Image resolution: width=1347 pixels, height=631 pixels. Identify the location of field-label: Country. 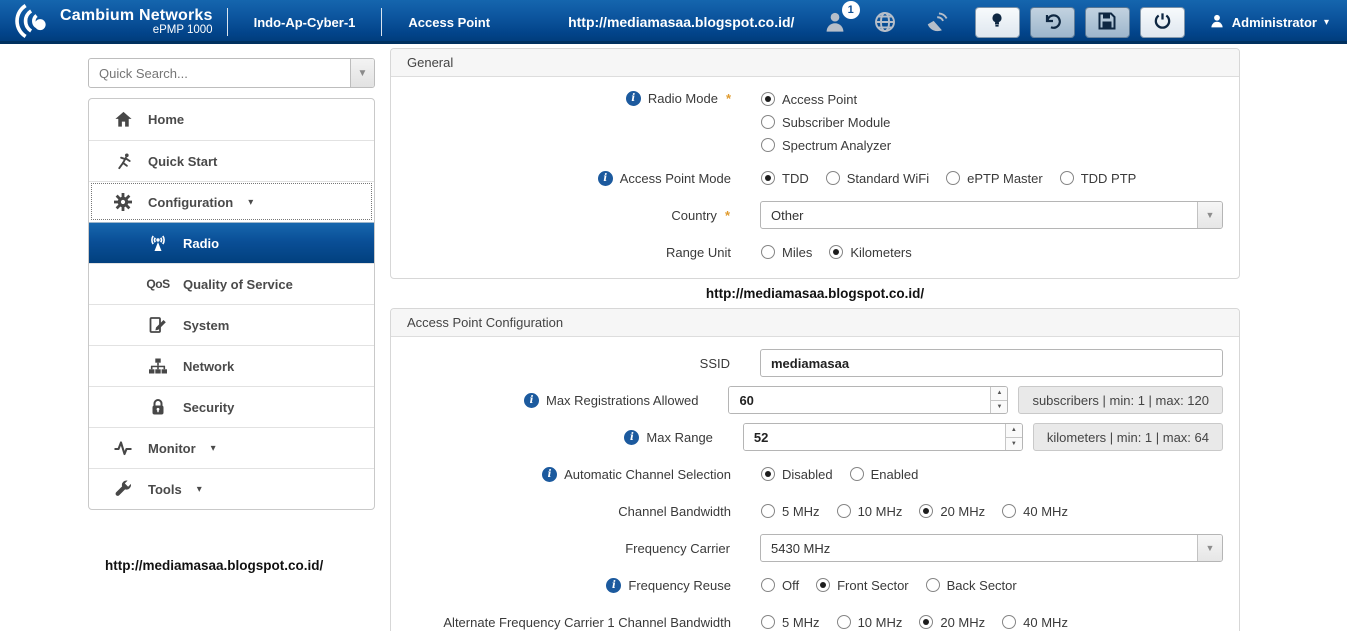
(694, 215).